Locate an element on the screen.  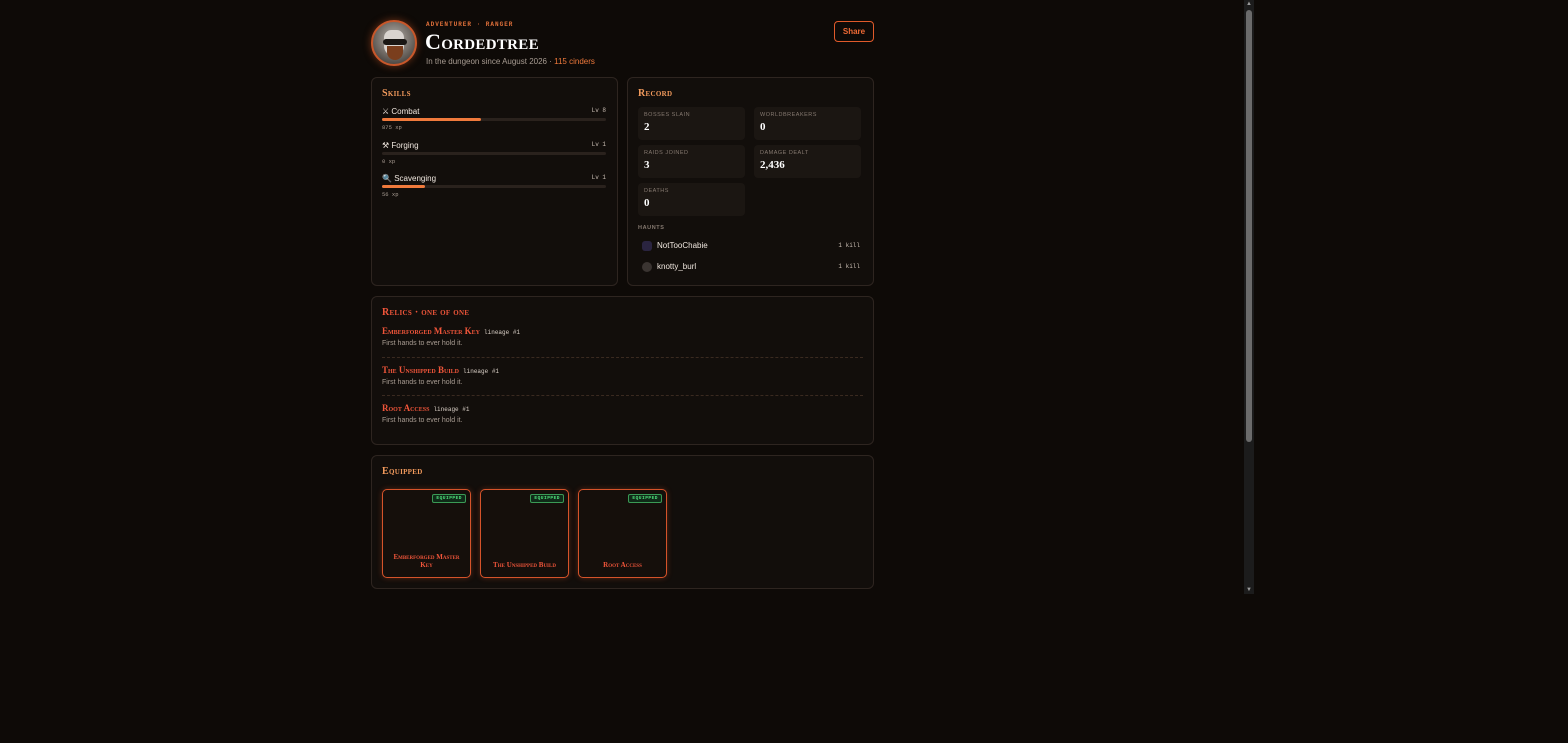
since-label: In the dungeon since August 2026 · is located at coordinates (490, 61).